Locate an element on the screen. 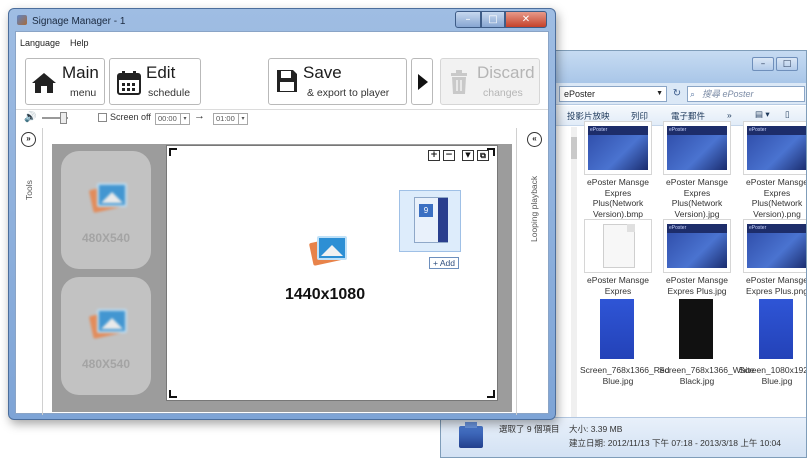 This screenshot has height=458, width=807. file-name: Screen_768x1366_White Black.jpg is located at coordinates (707, 375).